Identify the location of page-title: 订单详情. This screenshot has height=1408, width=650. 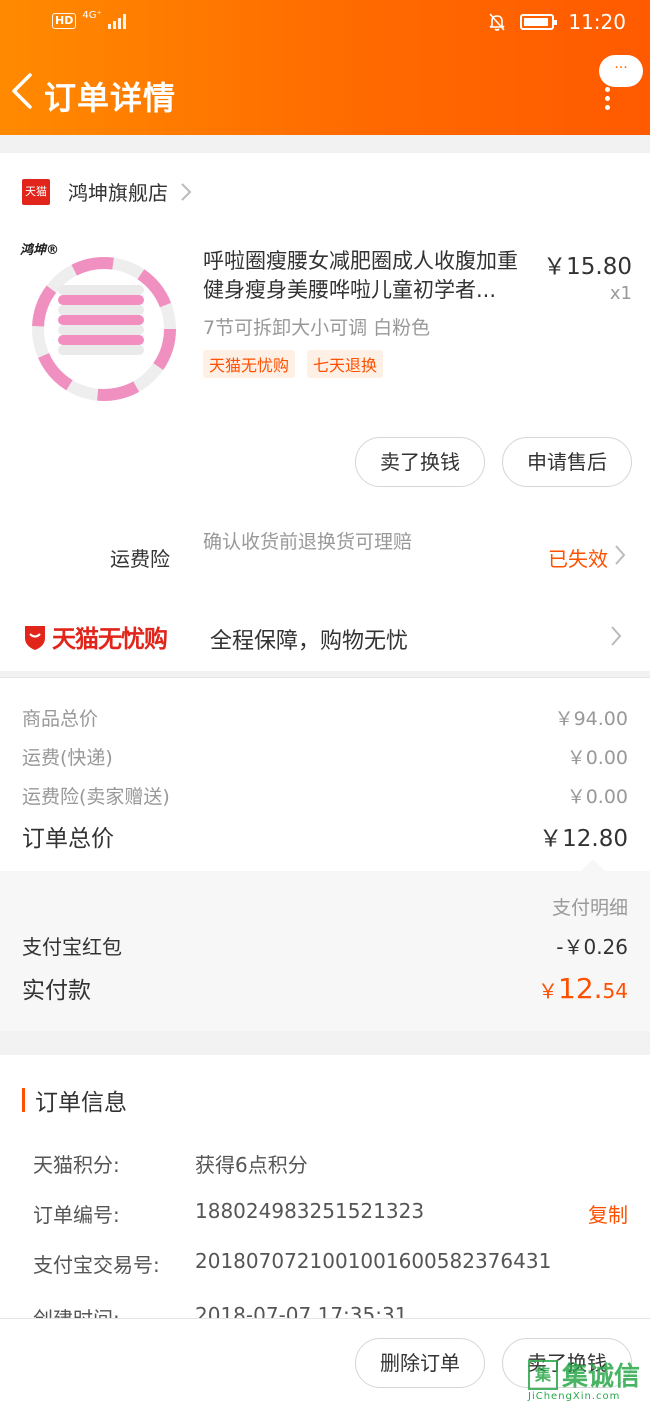
(110, 98).